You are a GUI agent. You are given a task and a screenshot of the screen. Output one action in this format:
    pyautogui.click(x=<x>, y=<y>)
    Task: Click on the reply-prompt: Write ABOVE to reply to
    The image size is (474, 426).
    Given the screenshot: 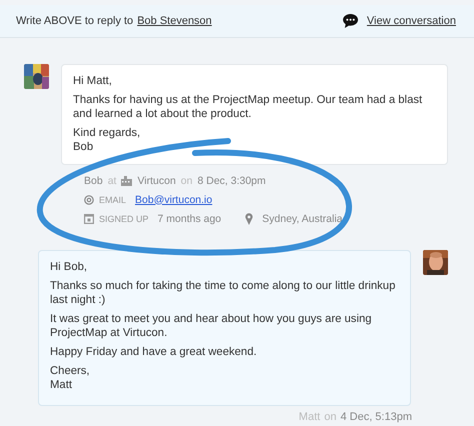 What is the action you would take?
    pyautogui.click(x=75, y=21)
    